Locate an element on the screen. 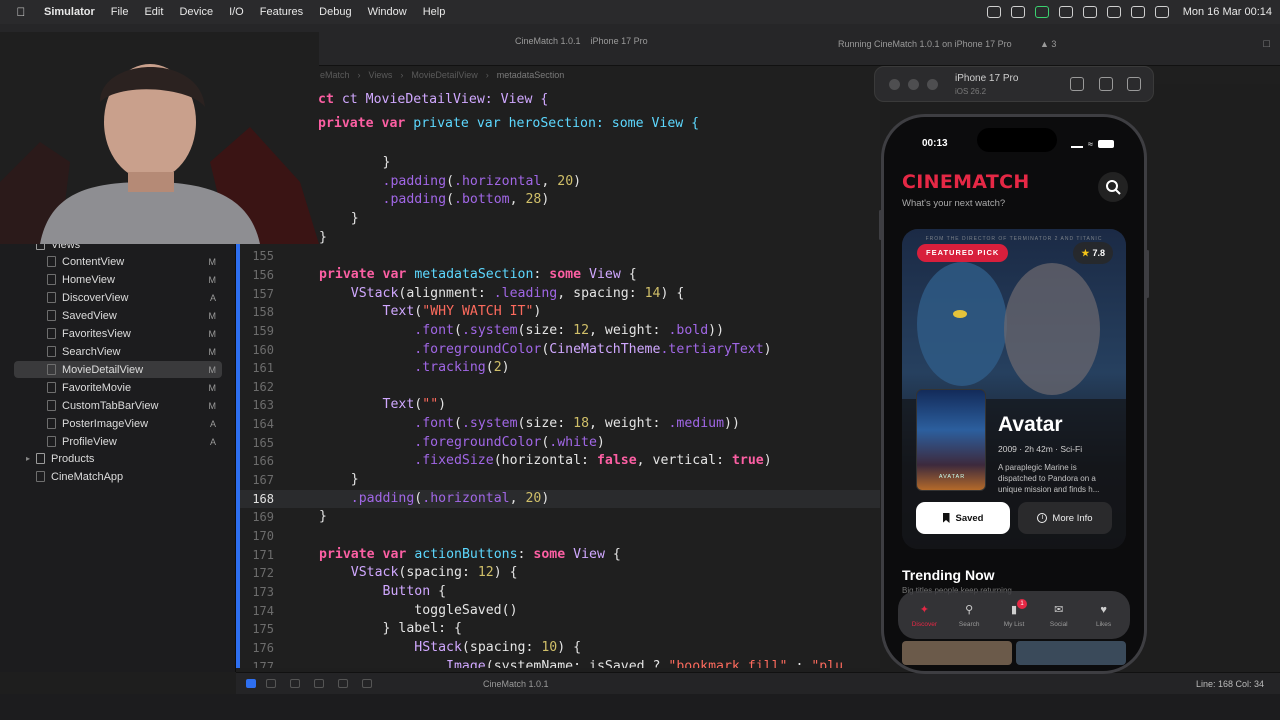 The width and height of the screenshot is (1280, 720). onenote-icon is located at coordinates (1089, 12).